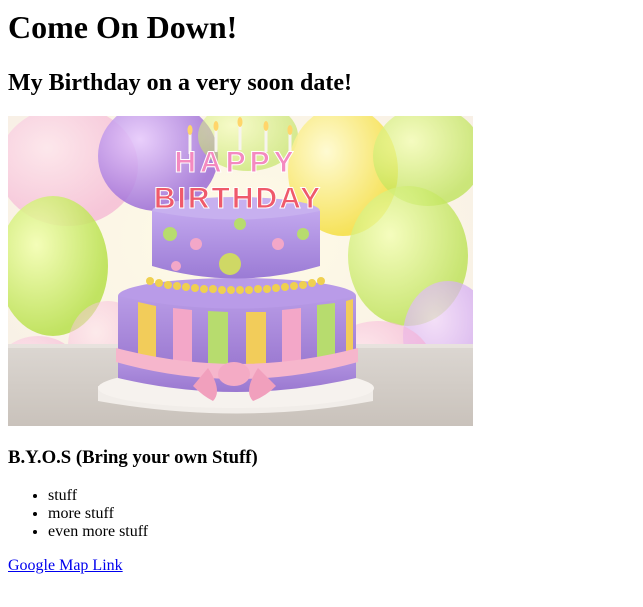  What do you see at coordinates (341, 496) in the screenshot?
I see `list-item: stuff` at bounding box center [341, 496].